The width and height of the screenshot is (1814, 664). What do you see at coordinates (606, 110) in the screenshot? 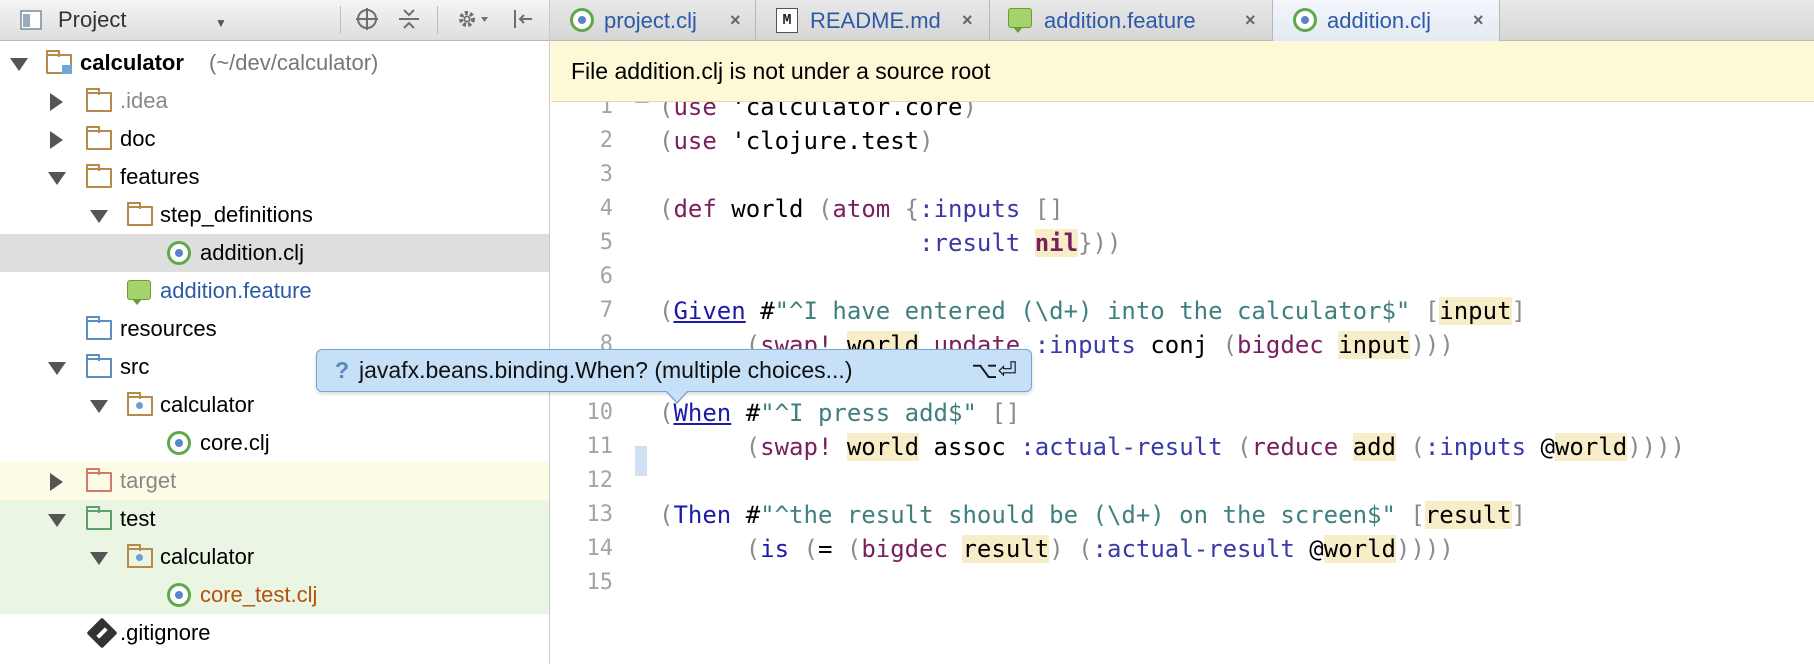
I see `line-number: 1` at bounding box center [606, 110].